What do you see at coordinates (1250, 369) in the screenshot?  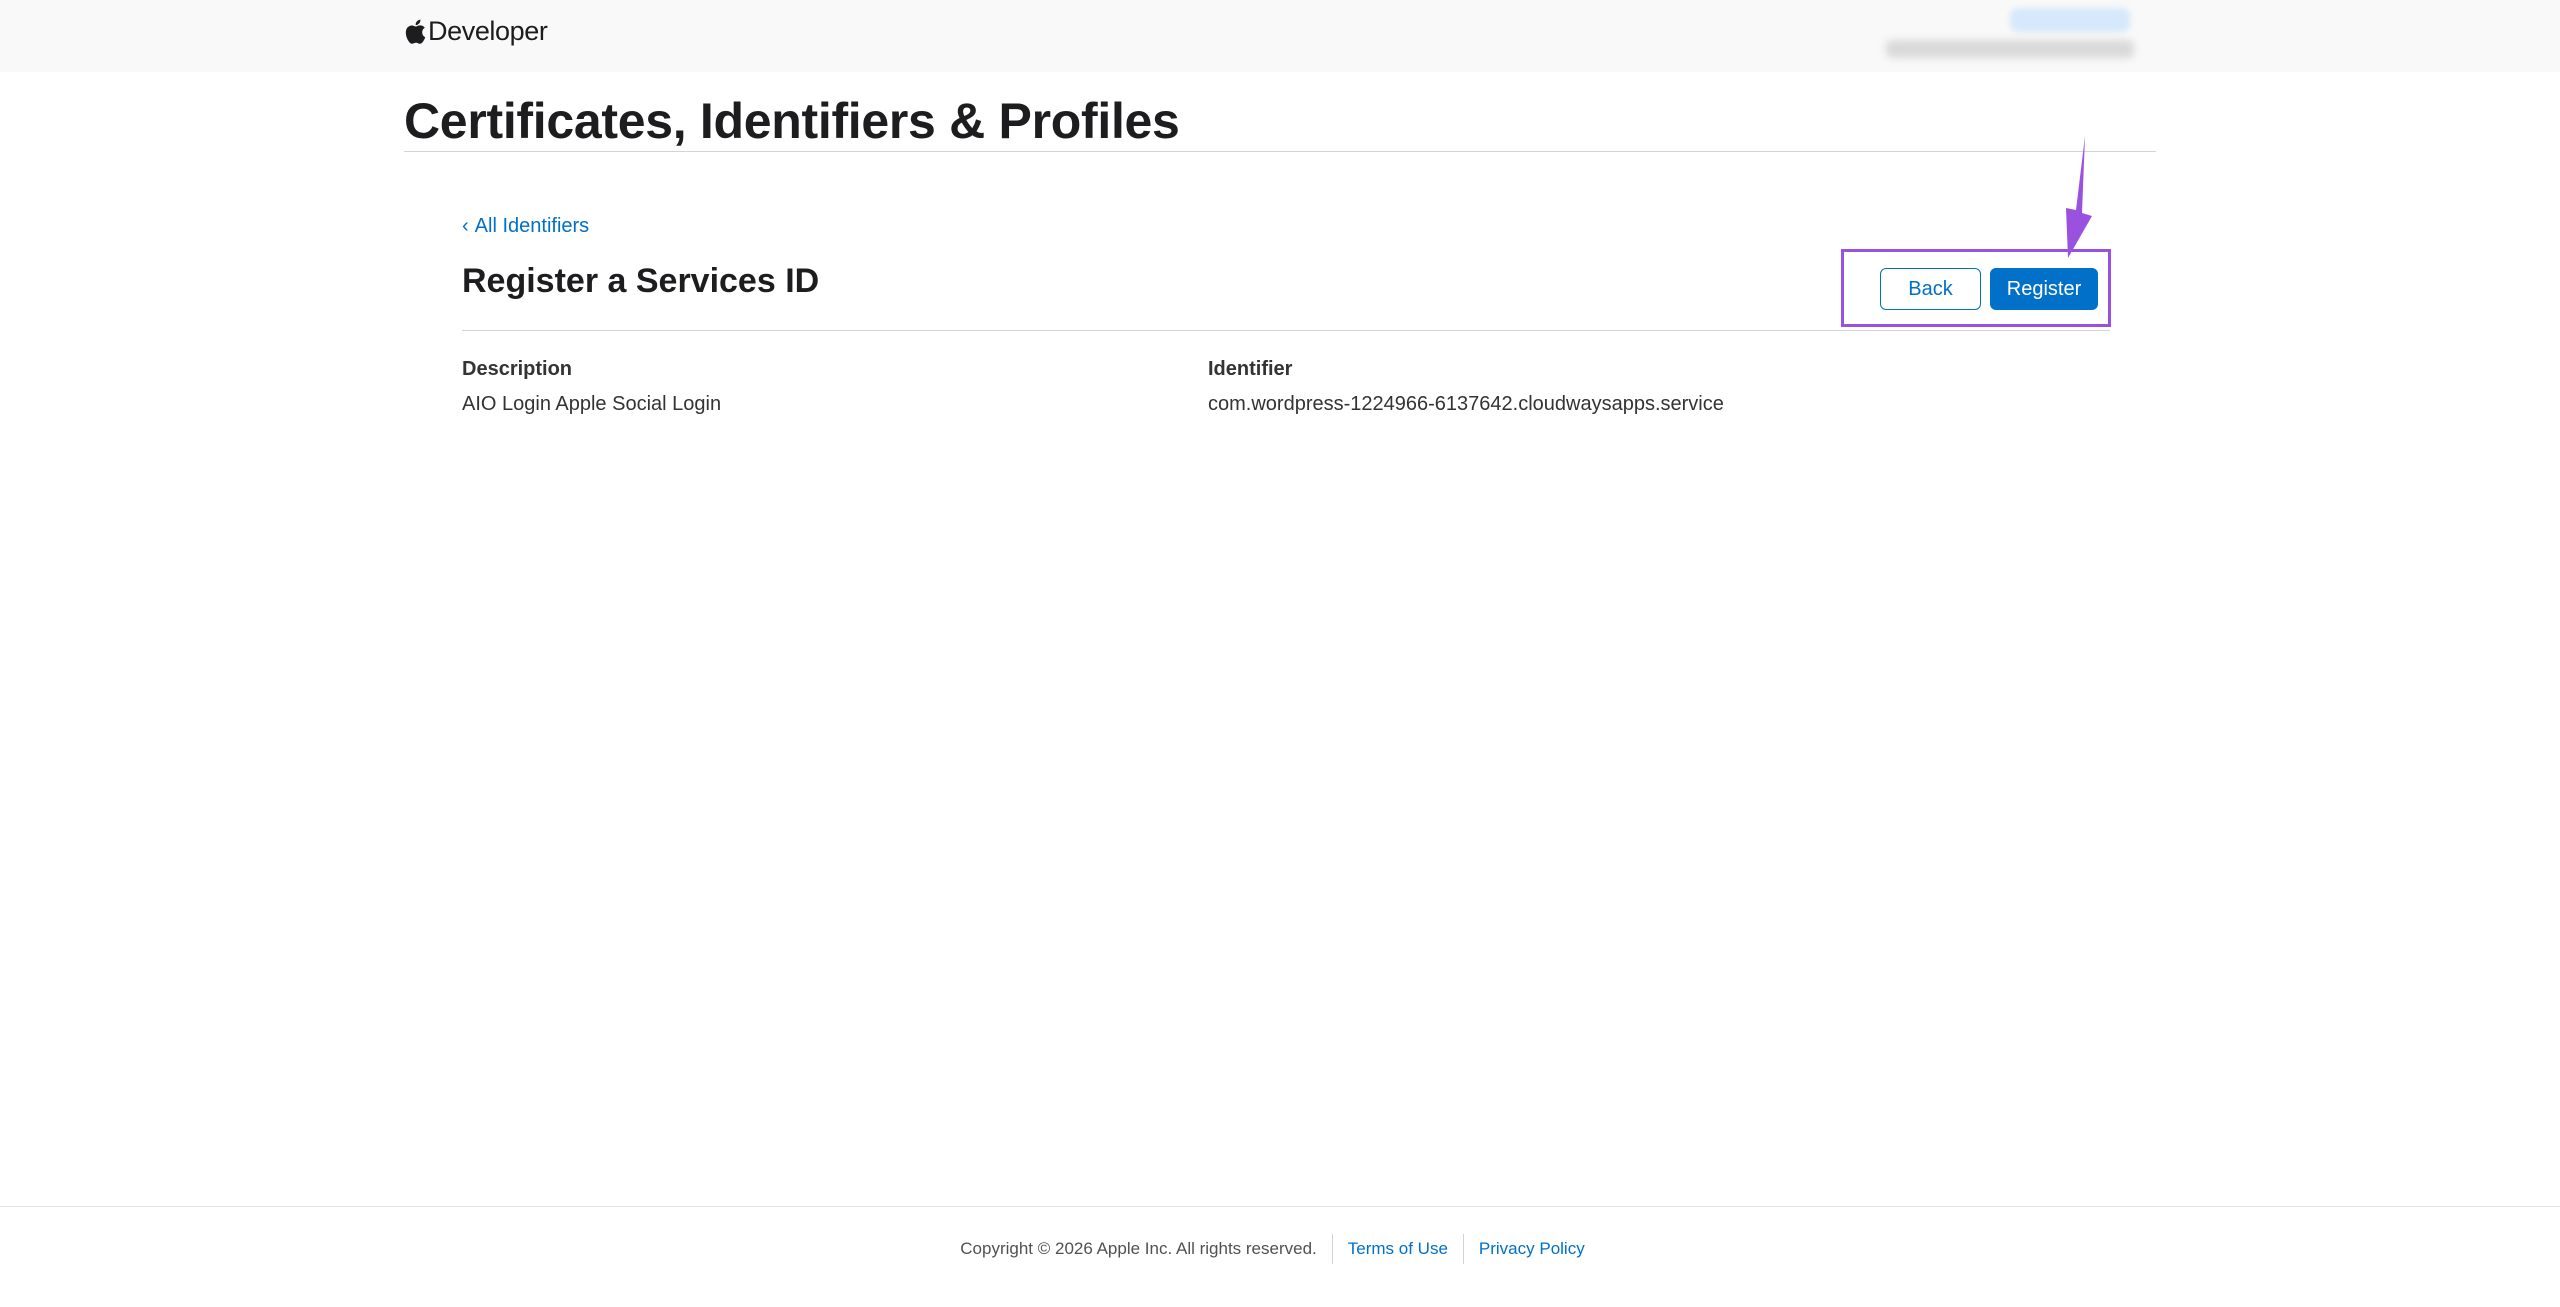 I see `identifier-label: Identifier` at bounding box center [1250, 369].